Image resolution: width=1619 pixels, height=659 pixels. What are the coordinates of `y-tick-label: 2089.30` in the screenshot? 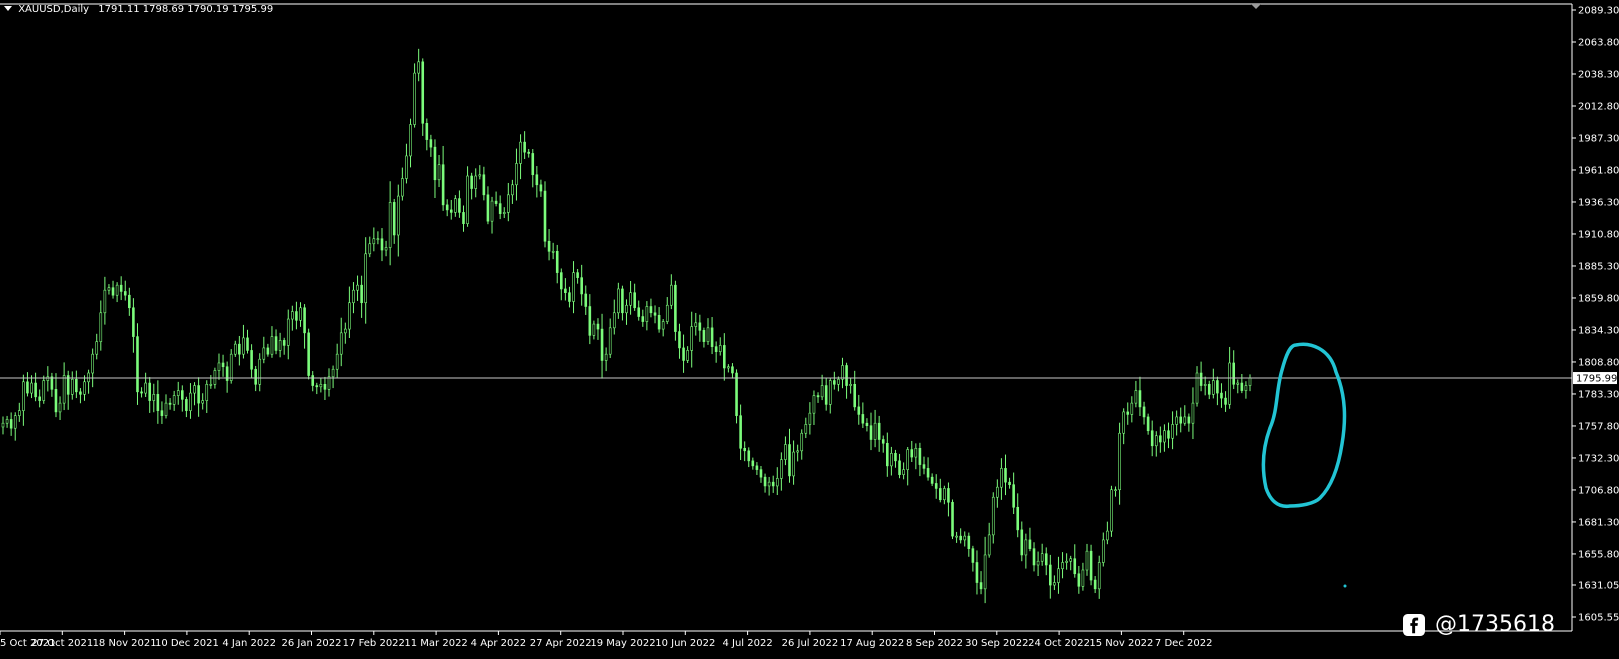 It's located at (1598, 11).